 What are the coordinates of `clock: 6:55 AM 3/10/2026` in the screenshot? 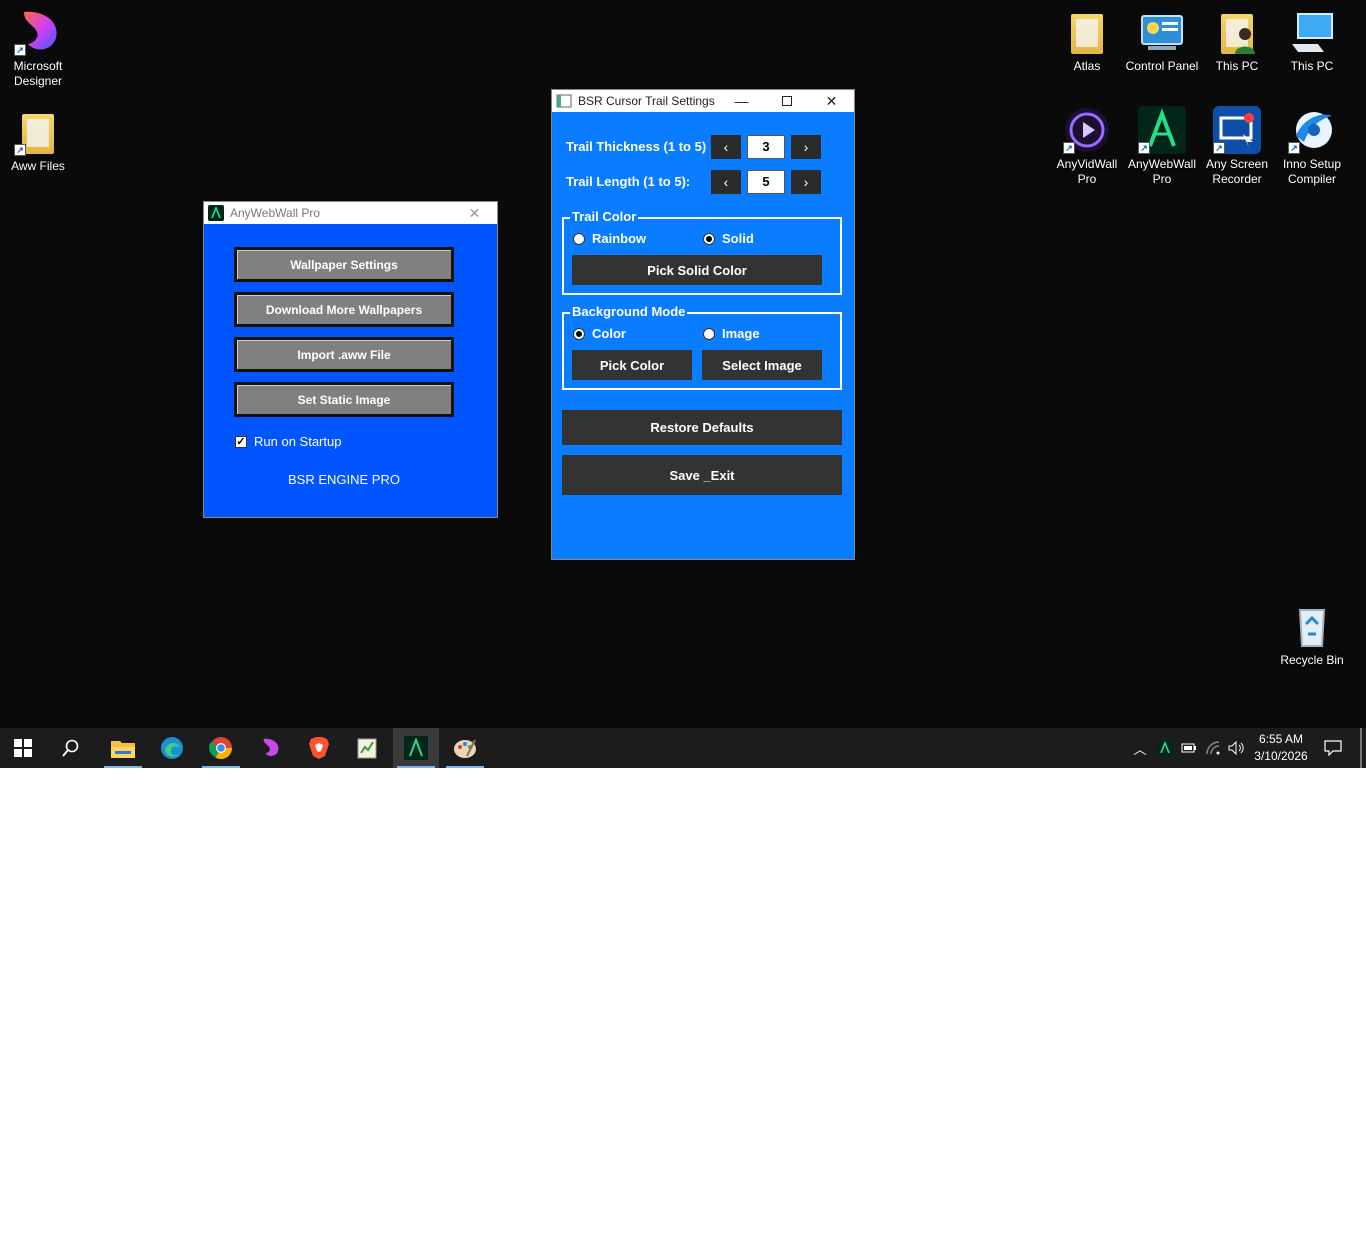 It's located at (1281, 748).